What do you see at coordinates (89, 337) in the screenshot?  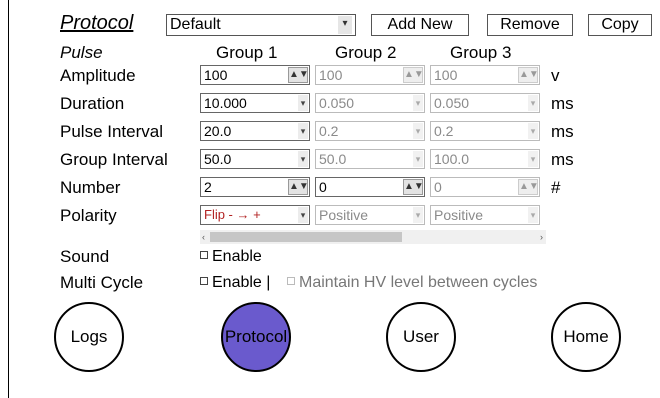 I see `nav-logs-button: Logs` at bounding box center [89, 337].